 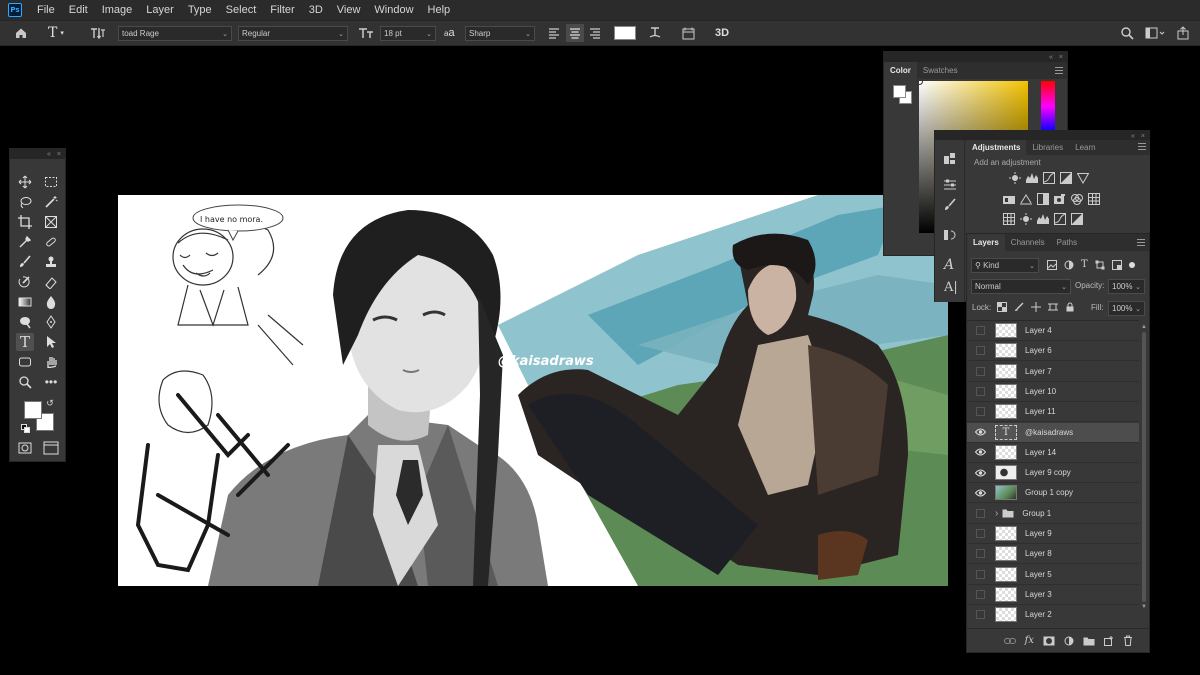 What do you see at coordinates (175, 33) in the screenshot?
I see `font-family-select: toad Rage ⌄` at bounding box center [175, 33].